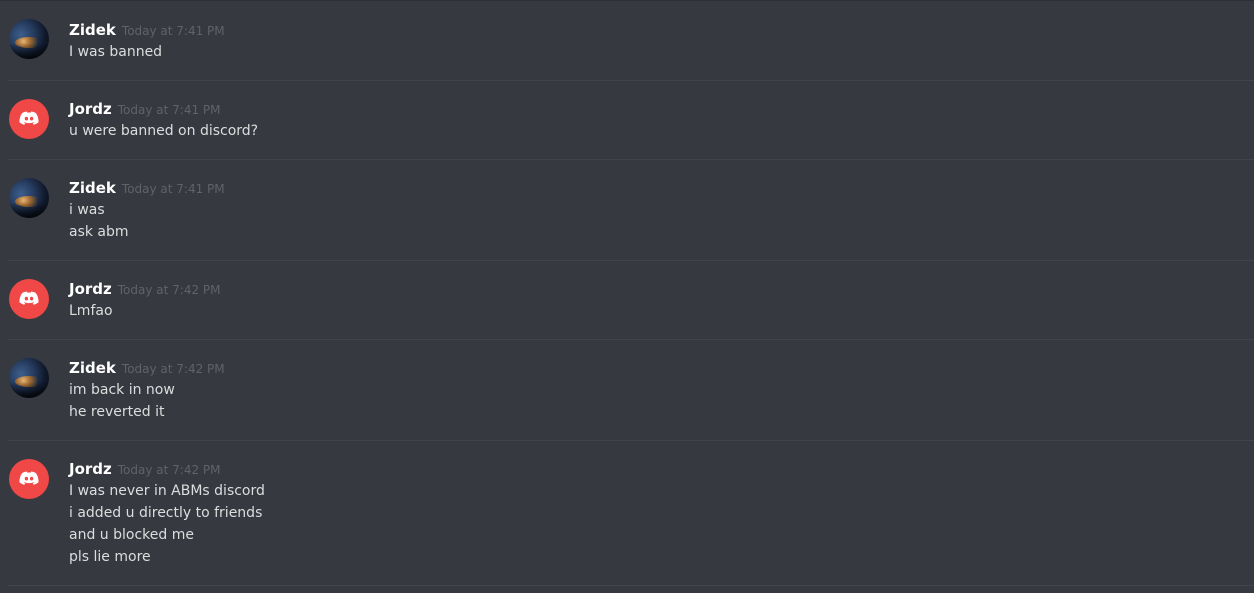 The height and width of the screenshot is (593, 1254). Describe the element at coordinates (649, 221) in the screenshot. I see `message-content: i was ask abm` at that location.